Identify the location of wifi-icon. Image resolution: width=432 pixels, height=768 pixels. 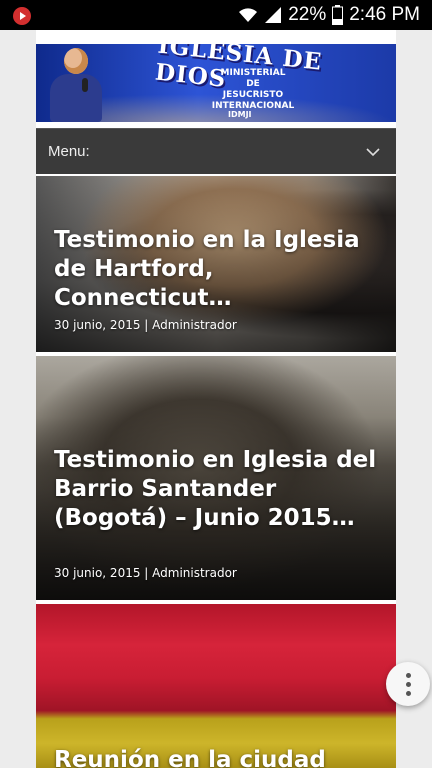
(248, 15).